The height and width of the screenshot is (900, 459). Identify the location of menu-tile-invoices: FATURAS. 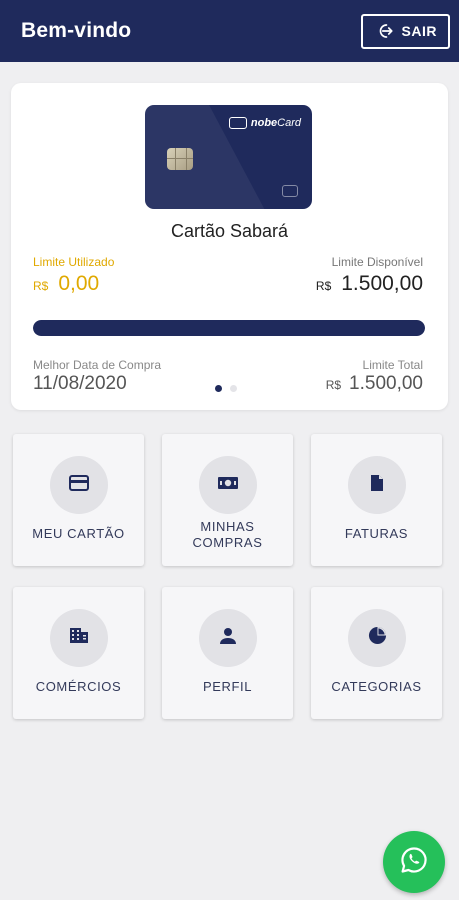
(376, 500).